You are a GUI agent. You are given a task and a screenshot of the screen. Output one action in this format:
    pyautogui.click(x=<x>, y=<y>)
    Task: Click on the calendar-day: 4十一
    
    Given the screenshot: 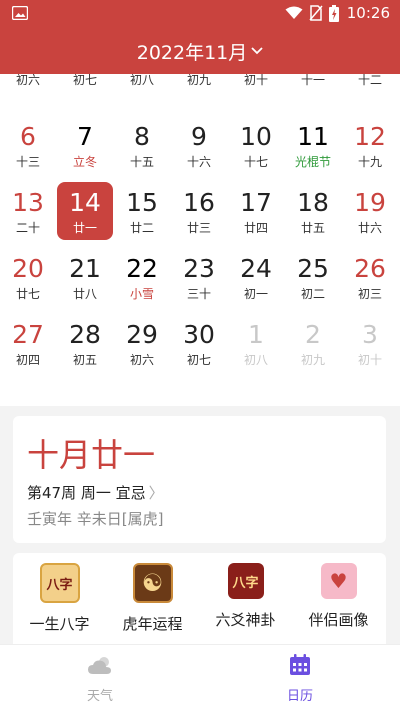 What is the action you would take?
    pyautogui.click(x=313, y=83)
    